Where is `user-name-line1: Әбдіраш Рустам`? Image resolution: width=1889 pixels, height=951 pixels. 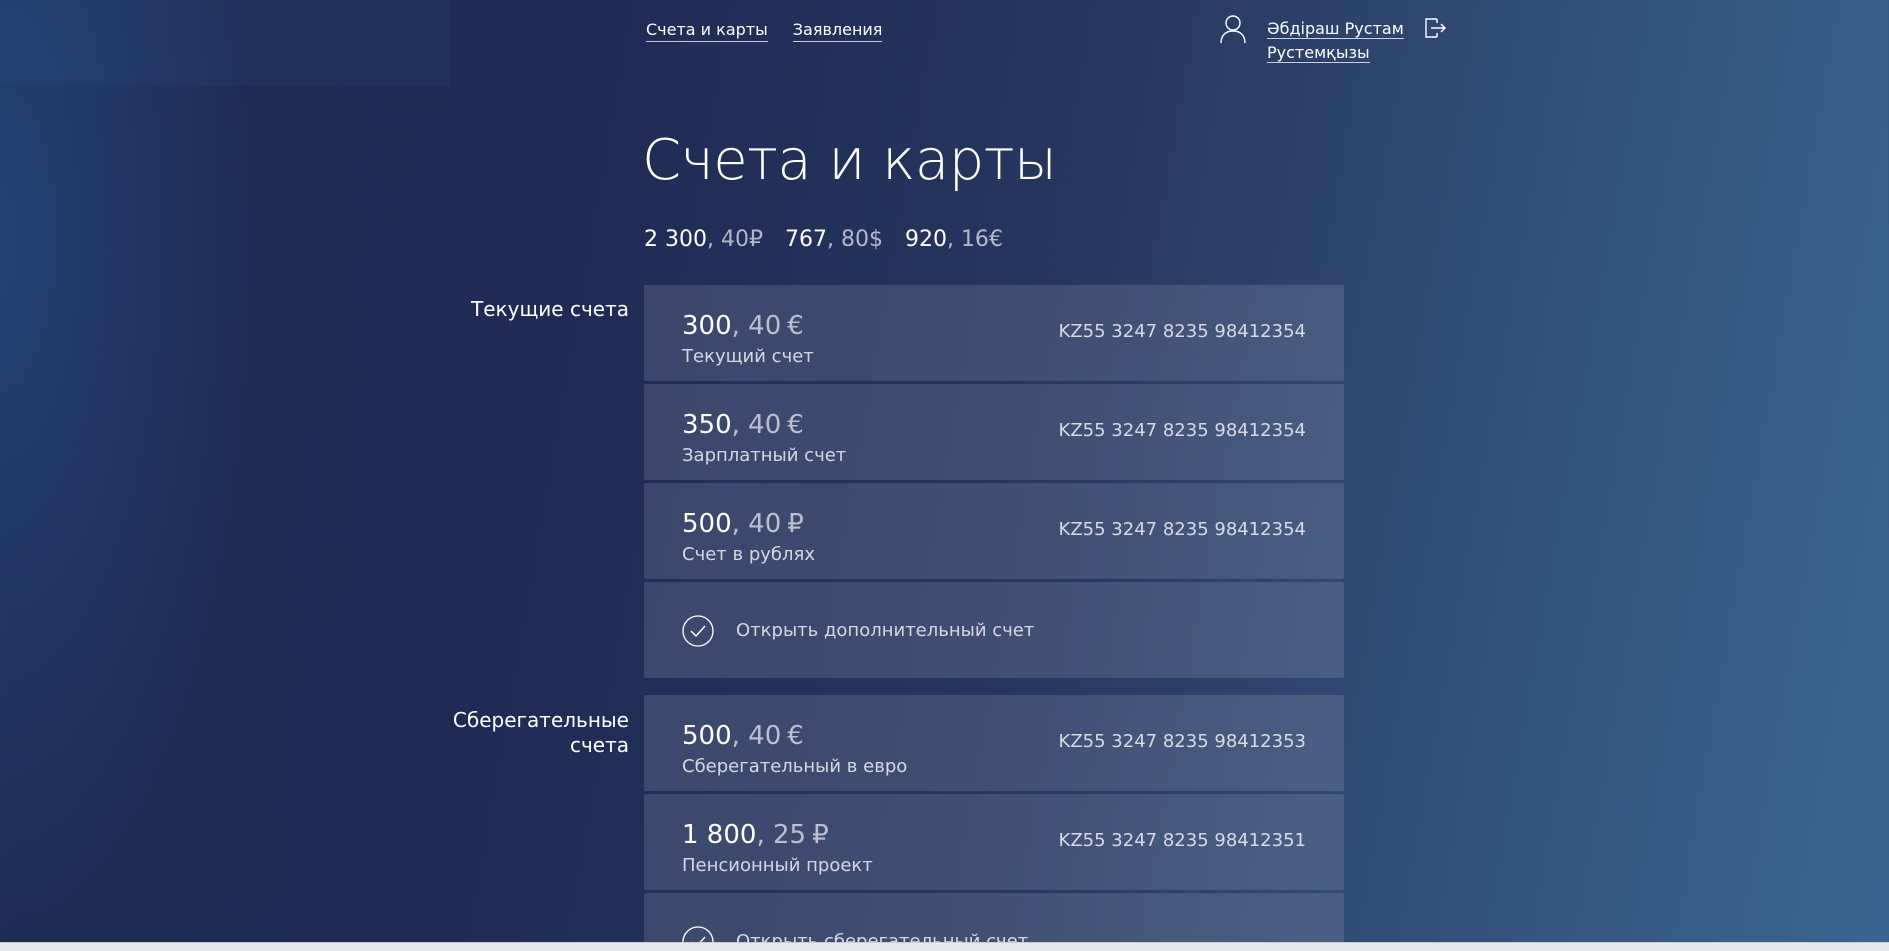
user-name-line1: Әбдіраш Рустам is located at coordinates (1335, 29).